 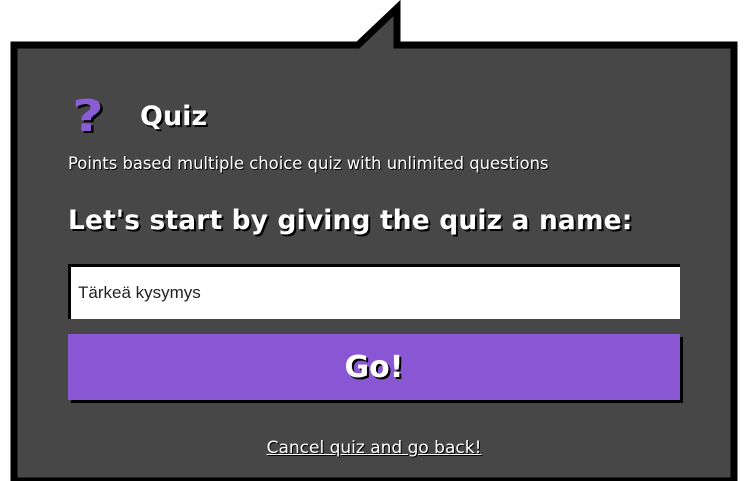 What do you see at coordinates (374, 448) in the screenshot?
I see `cancel-quiz-link: Cancel quiz and go back!` at bounding box center [374, 448].